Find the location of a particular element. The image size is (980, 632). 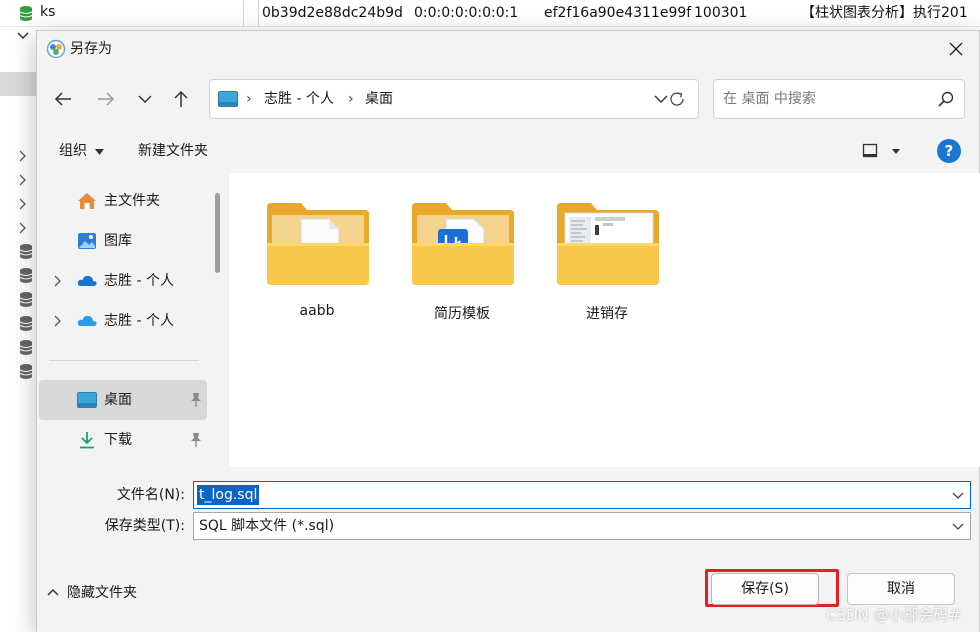

hide-folders-label: 隐藏文件夹 is located at coordinates (102, 593).